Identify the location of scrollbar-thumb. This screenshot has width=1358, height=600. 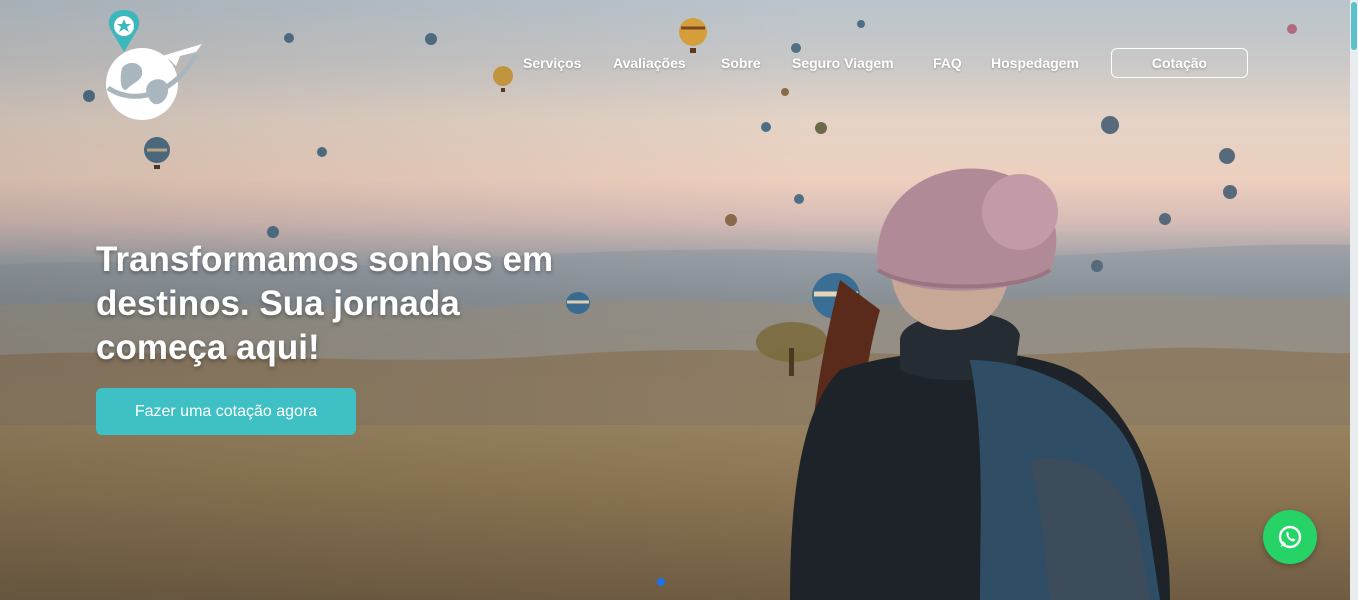
(1354, 26).